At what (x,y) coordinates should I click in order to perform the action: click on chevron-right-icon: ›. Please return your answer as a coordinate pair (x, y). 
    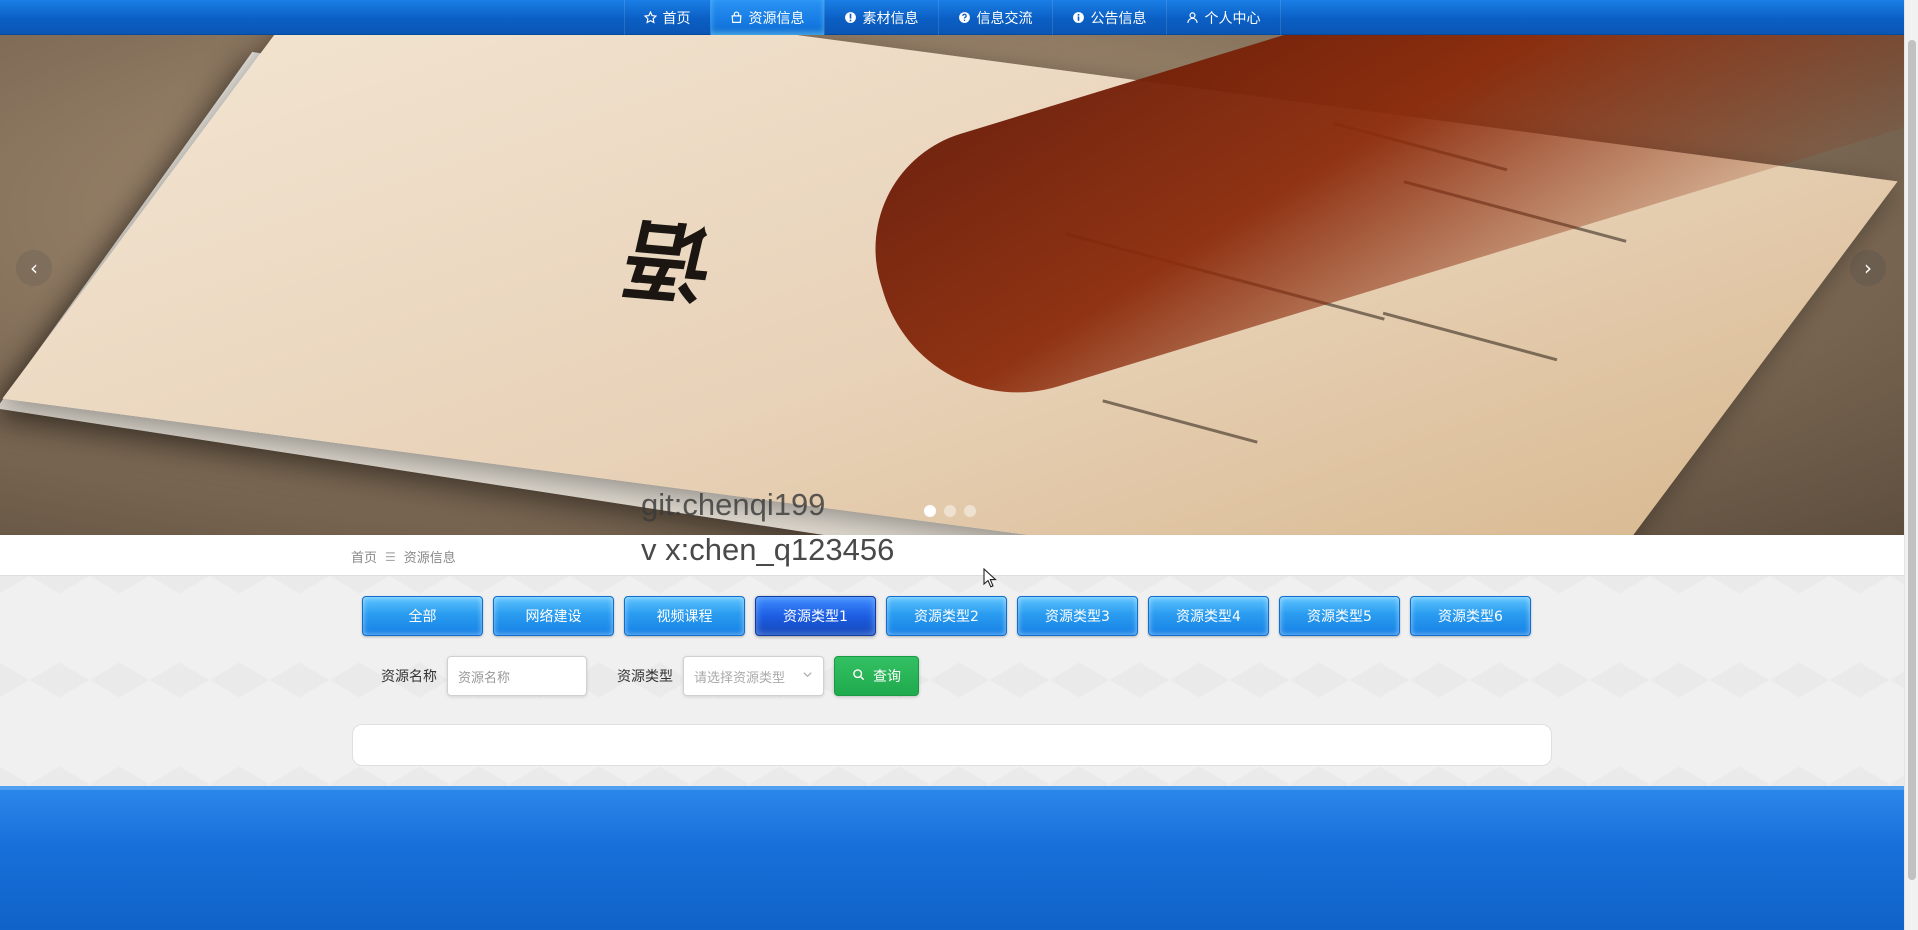
    Looking at the image, I should click on (1868, 268).